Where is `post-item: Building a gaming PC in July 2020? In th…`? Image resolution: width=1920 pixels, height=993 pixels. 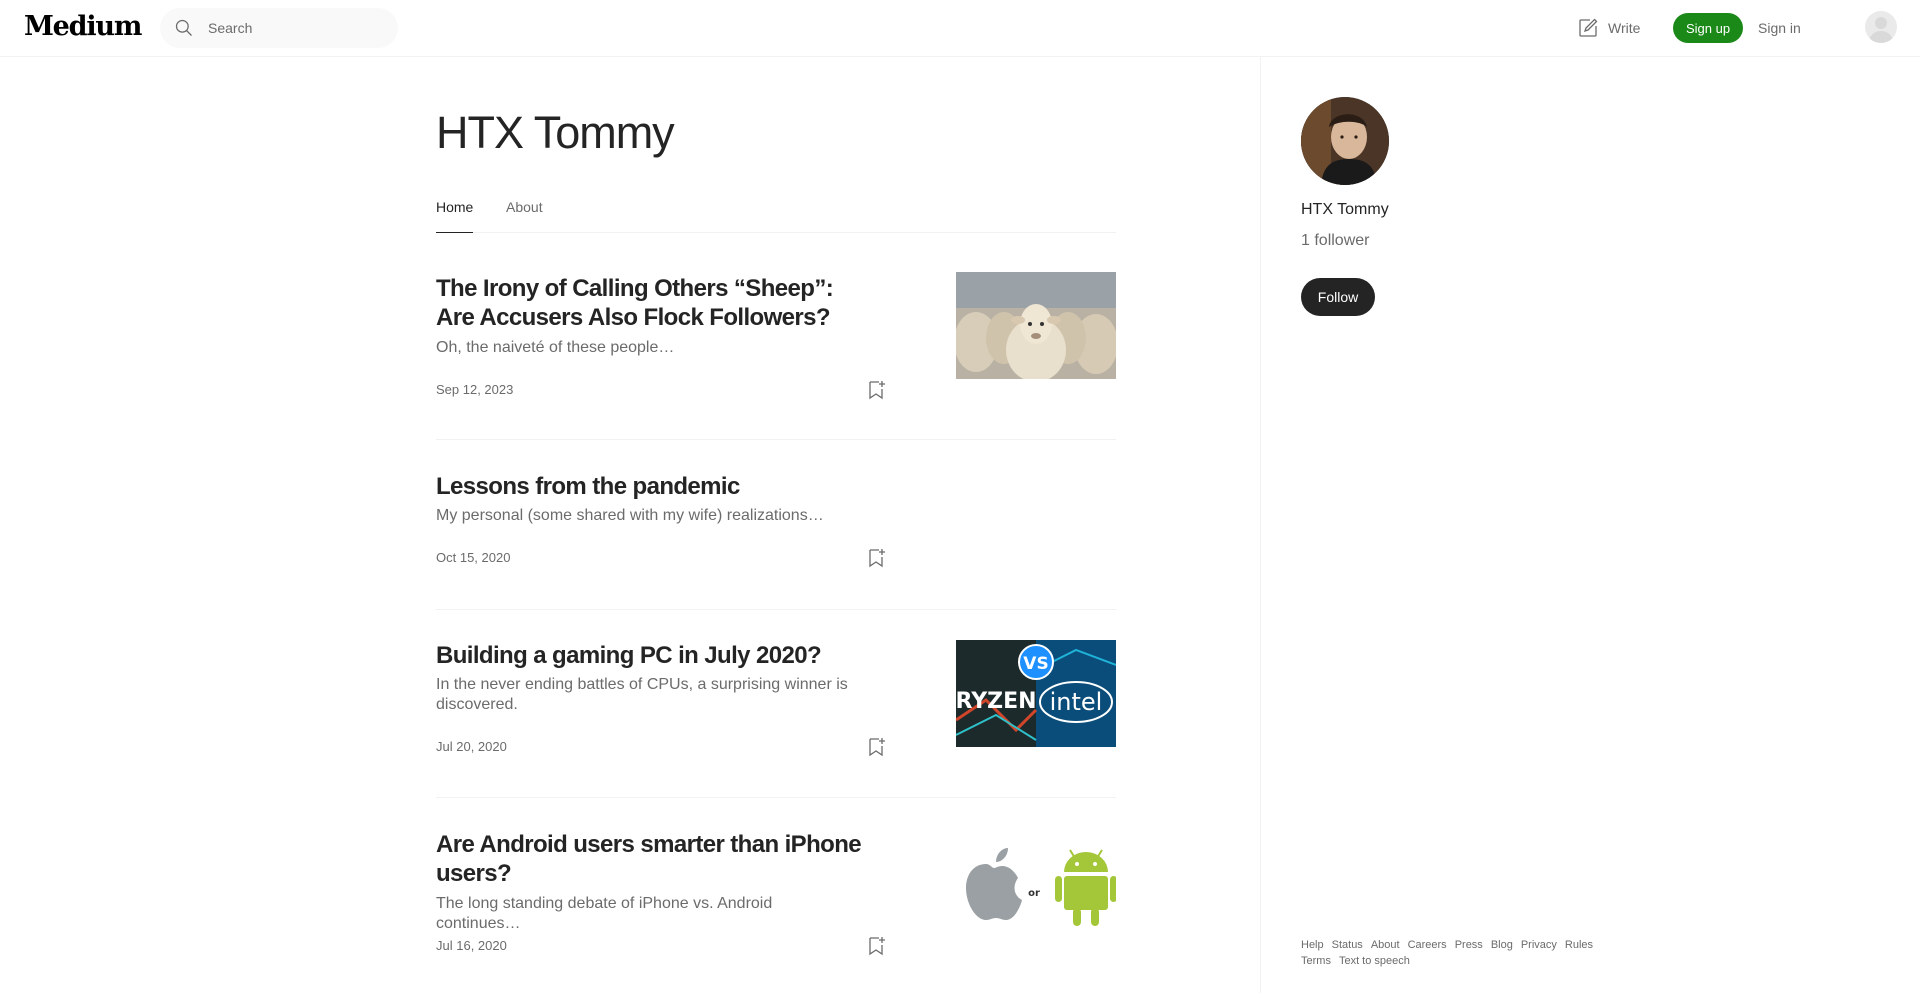
post-item: Building a gaming PC in July 2020? In th… is located at coordinates (776, 719).